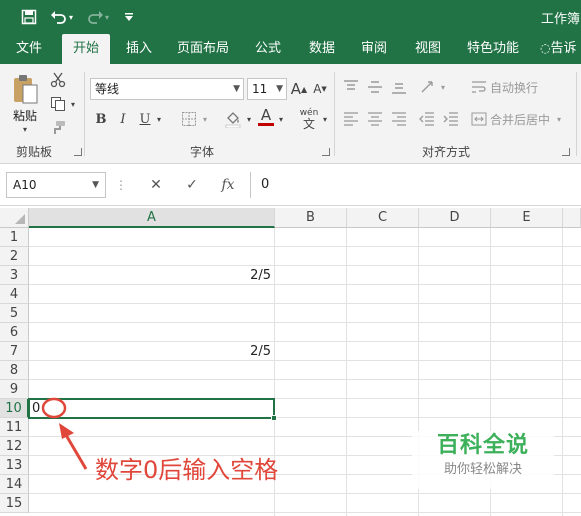 The height and width of the screenshot is (516, 581). Describe the element at coordinates (561, 19) in the screenshot. I see `window-title: 工作簿` at that location.